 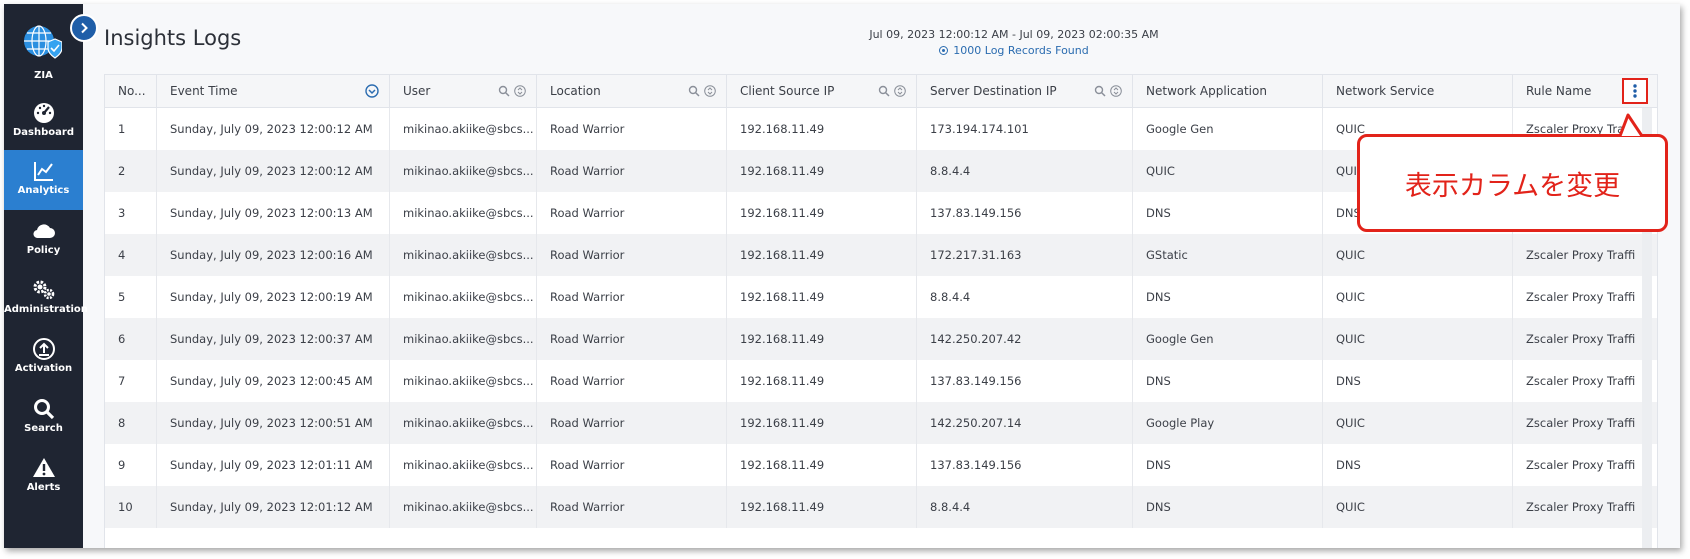 What do you see at coordinates (43, 349) in the screenshot?
I see `upload-circle-icon` at bounding box center [43, 349].